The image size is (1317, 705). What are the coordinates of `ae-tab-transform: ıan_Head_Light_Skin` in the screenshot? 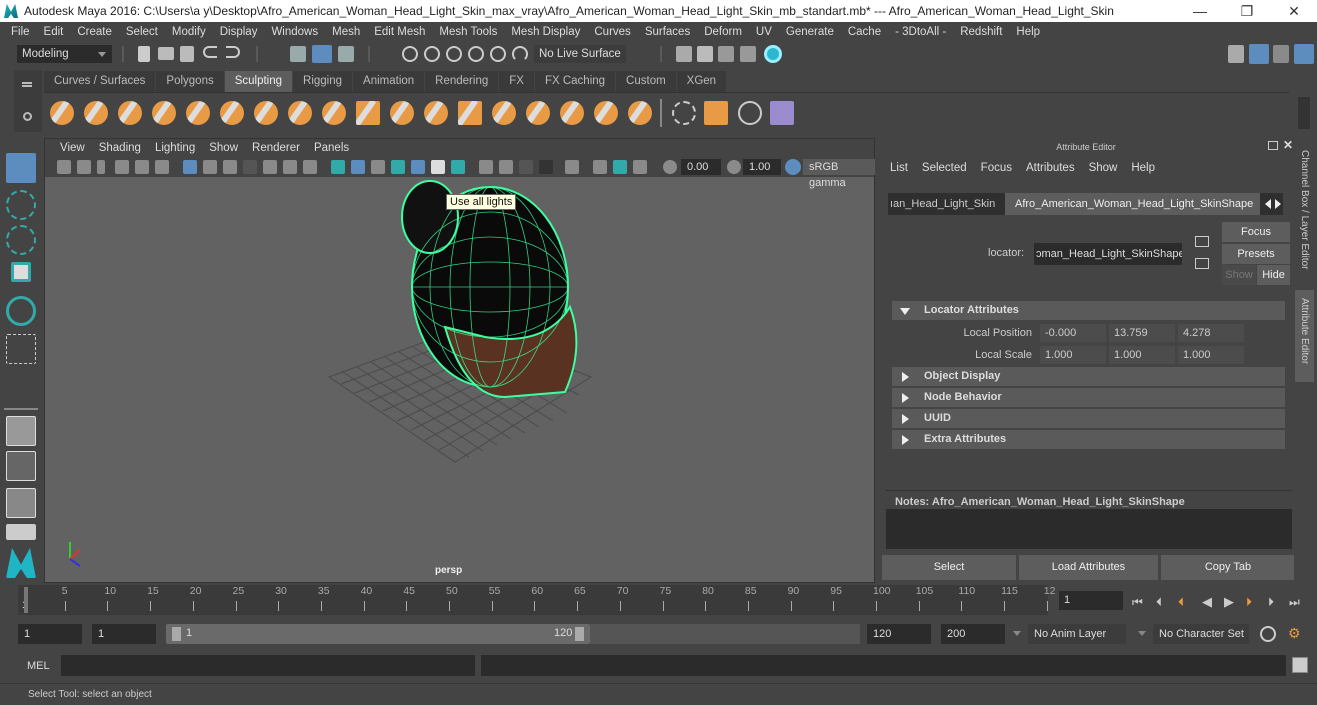 It's located at (945, 204).